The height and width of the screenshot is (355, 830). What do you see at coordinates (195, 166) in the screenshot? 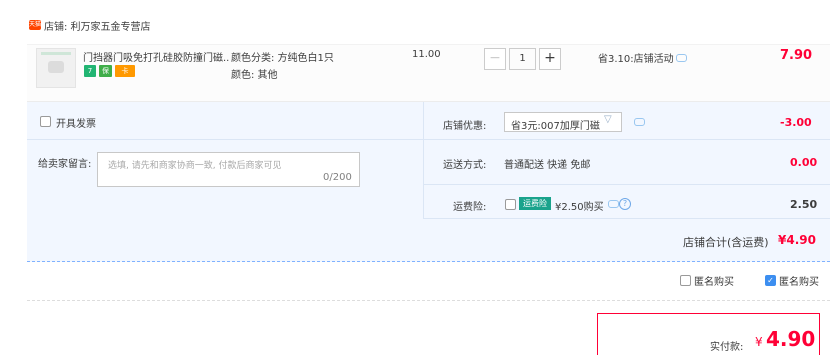
I see `seller-message-placeholder: 选填, 请先和商家协商一致, 付款后商家可见` at bounding box center [195, 166].